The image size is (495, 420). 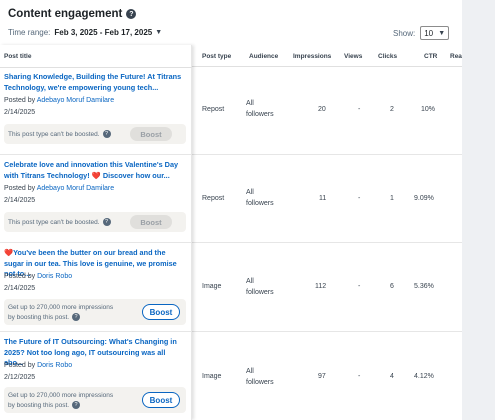 What do you see at coordinates (392, 286) in the screenshot?
I see `clicks-cell: 6` at bounding box center [392, 286].